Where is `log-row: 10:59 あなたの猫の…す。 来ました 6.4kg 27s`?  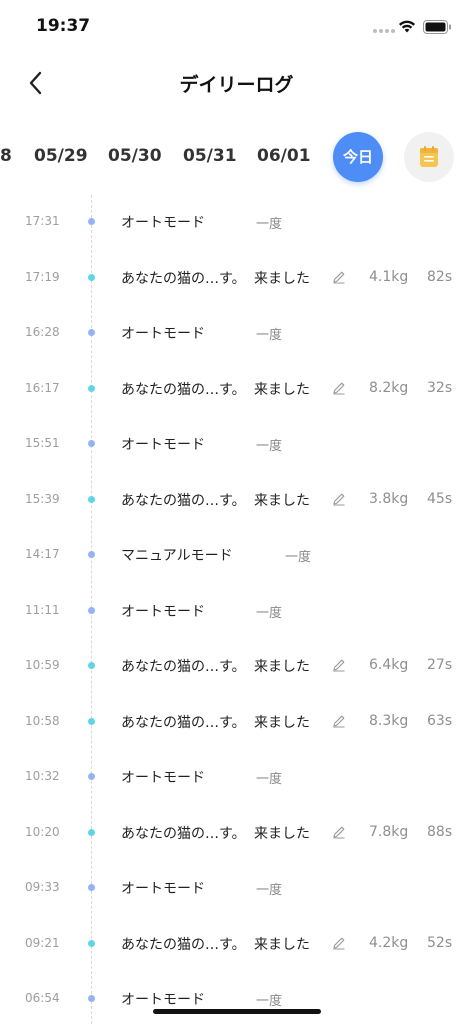
log-row: 10:59 あなたの猫の…す。 来ました 6.4kg 27s is located at coordinates (236, 665).